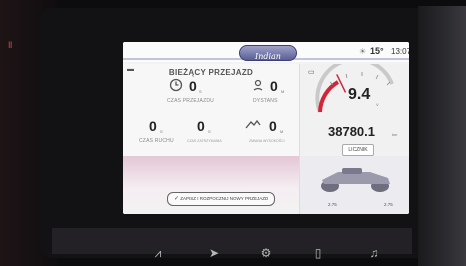  What do you see at coordinates (359, 94) in the screenshot?
I see `battery-voltage-value: 9.4` at bounding box center [359, 94].